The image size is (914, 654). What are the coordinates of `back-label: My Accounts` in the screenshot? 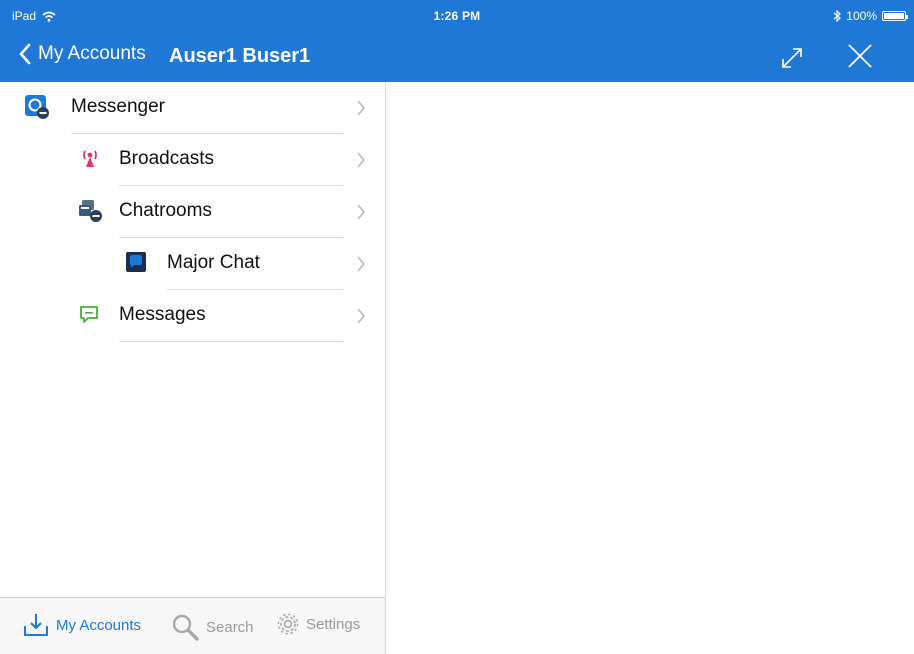 It's located at (92, 53).